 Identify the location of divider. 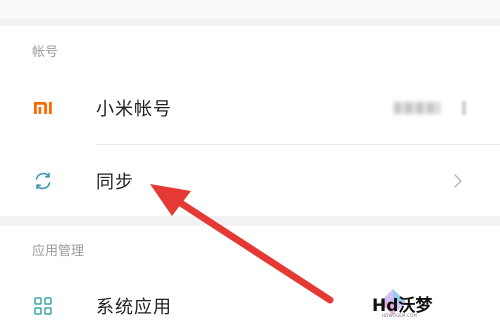
(298, 144).